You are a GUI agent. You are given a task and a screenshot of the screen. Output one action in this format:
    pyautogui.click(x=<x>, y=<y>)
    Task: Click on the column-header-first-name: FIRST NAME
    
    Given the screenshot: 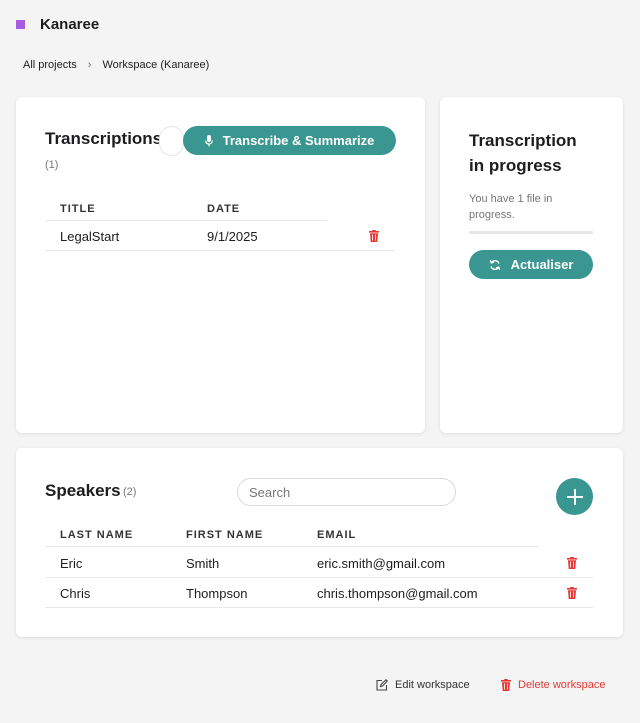 What is the action you would take?
    pyautogui.click(x=225, y=535)
    